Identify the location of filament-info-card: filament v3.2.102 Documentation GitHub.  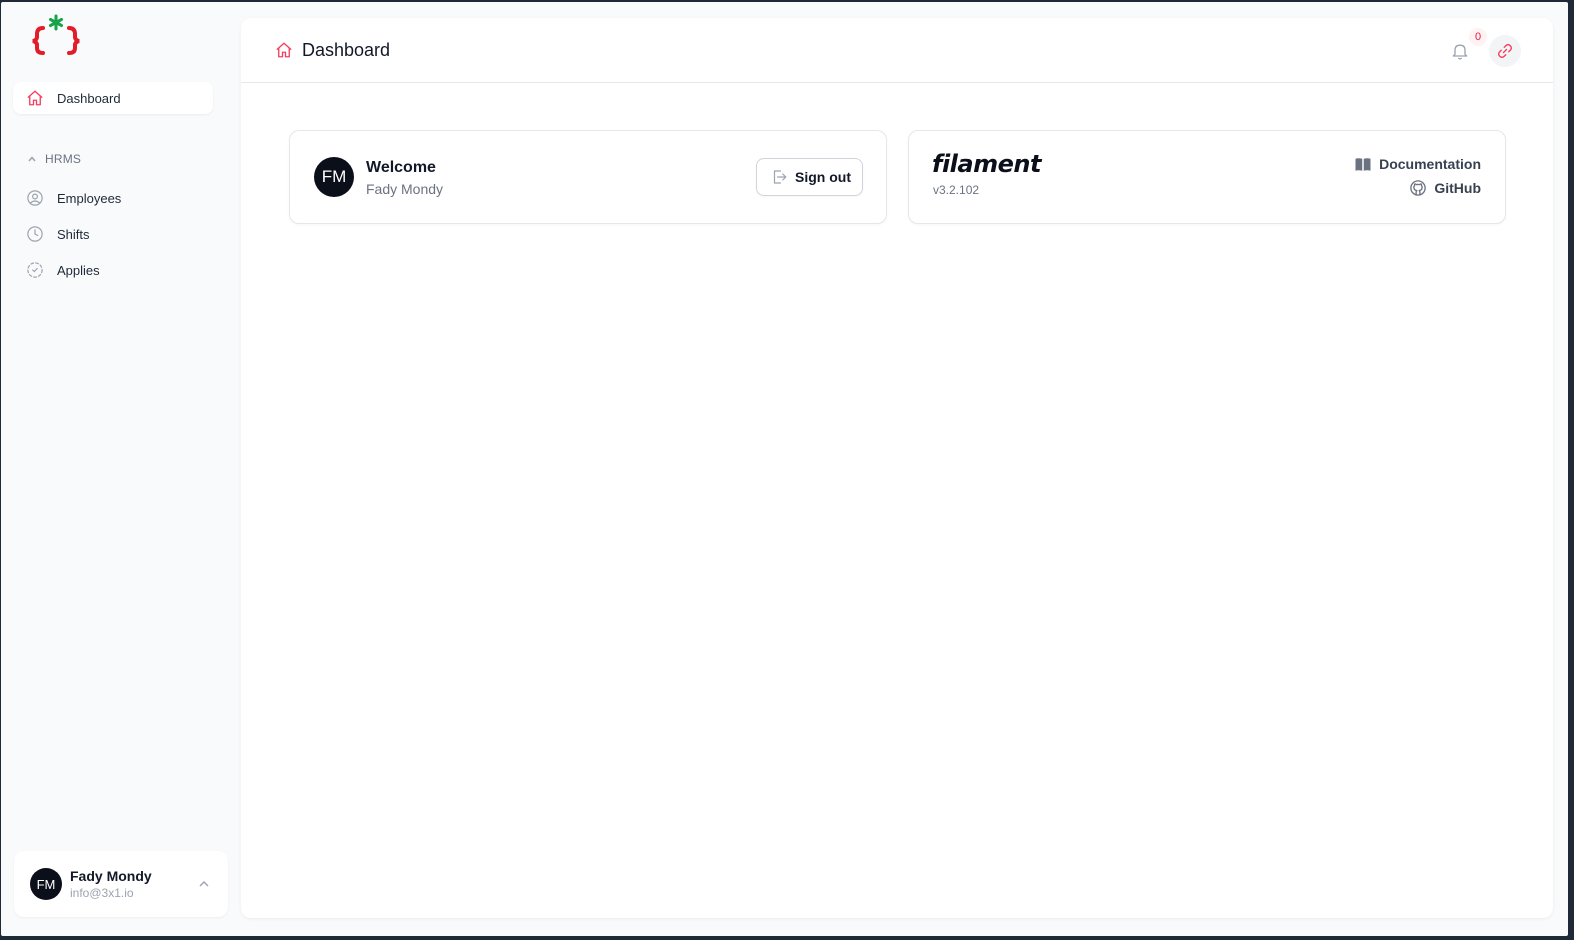
(1207, 177).